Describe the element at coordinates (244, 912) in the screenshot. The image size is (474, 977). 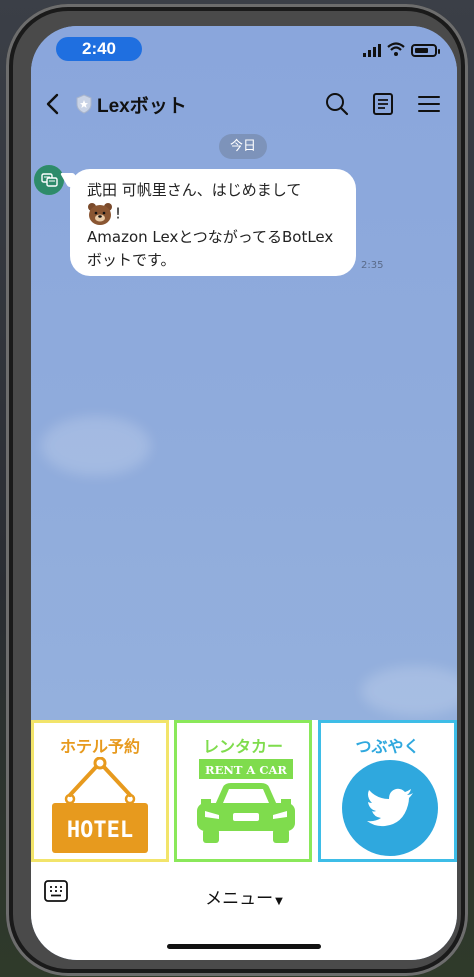
I see `bottom-bar: メニュー ▼` at that location.